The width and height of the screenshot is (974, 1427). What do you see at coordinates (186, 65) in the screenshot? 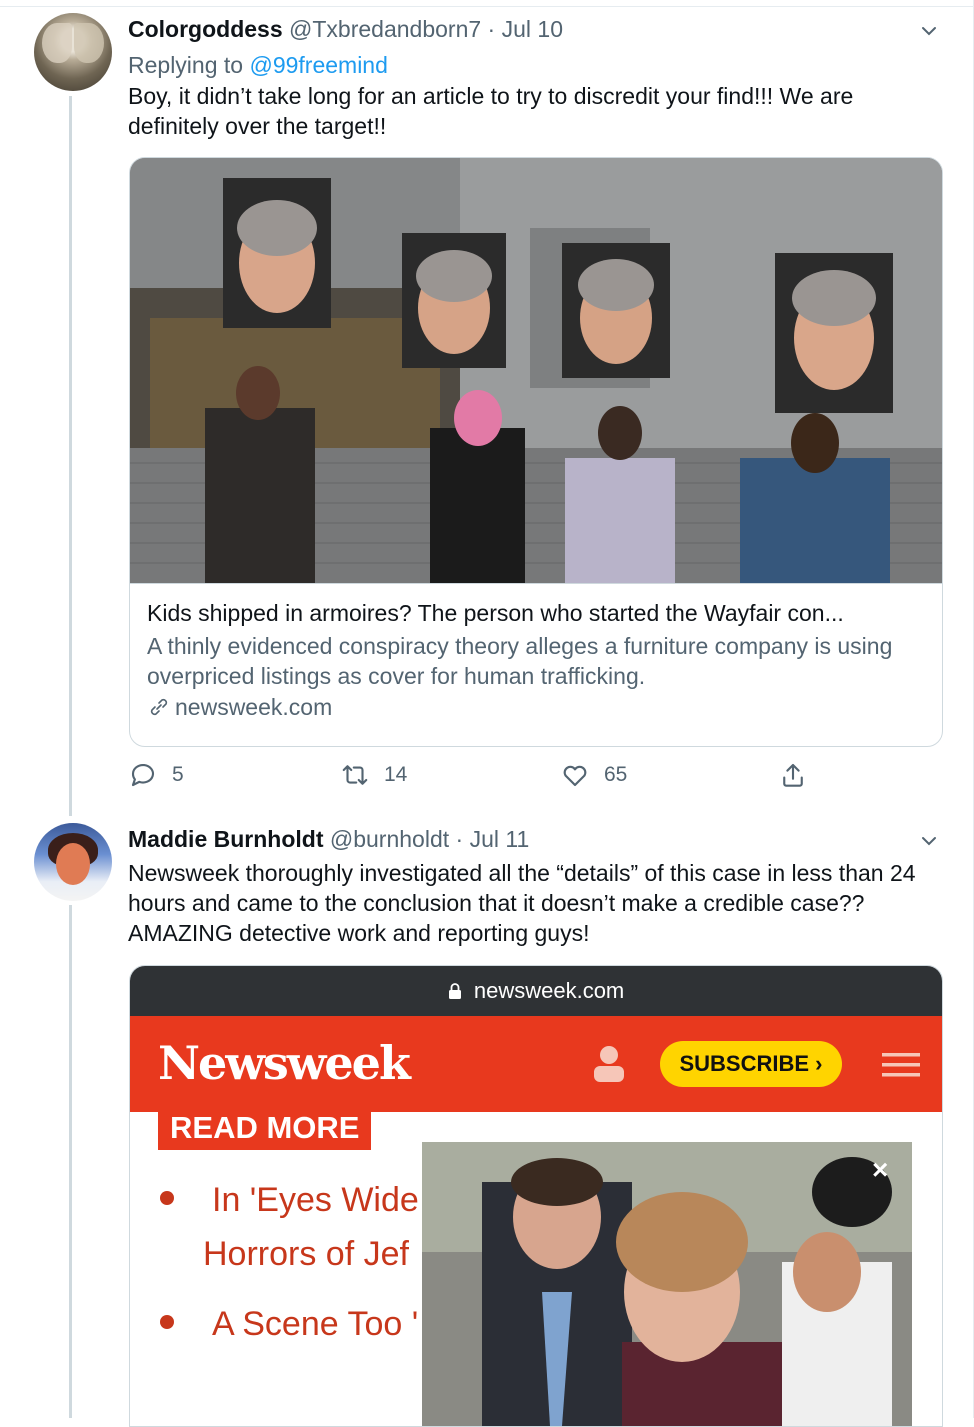
I see `replying-prefix: Replying to` at bounding box center [186, 65].